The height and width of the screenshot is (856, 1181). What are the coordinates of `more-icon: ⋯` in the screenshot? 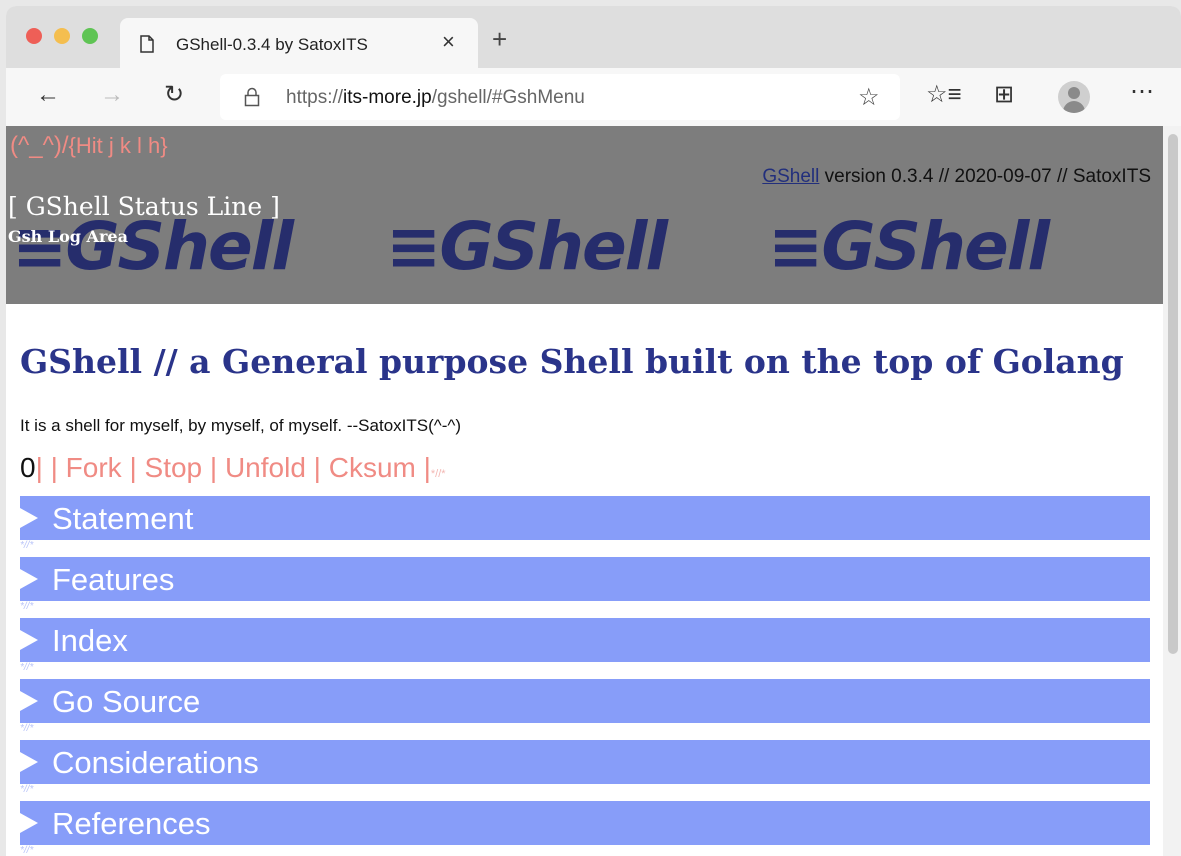 It's located at (1142, 92).